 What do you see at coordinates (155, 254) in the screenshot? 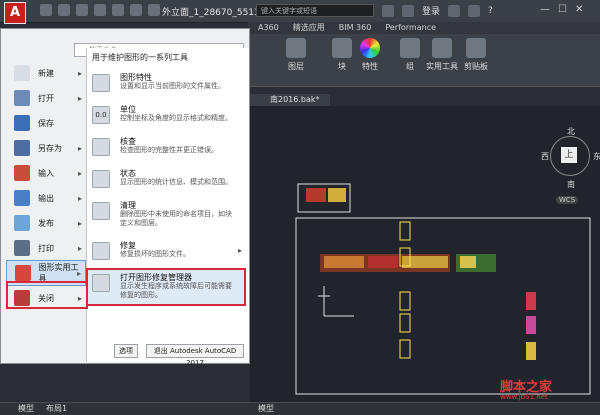
I see `tool-description: 修复损坏的图形文件。` at bounding box center [155, 254].